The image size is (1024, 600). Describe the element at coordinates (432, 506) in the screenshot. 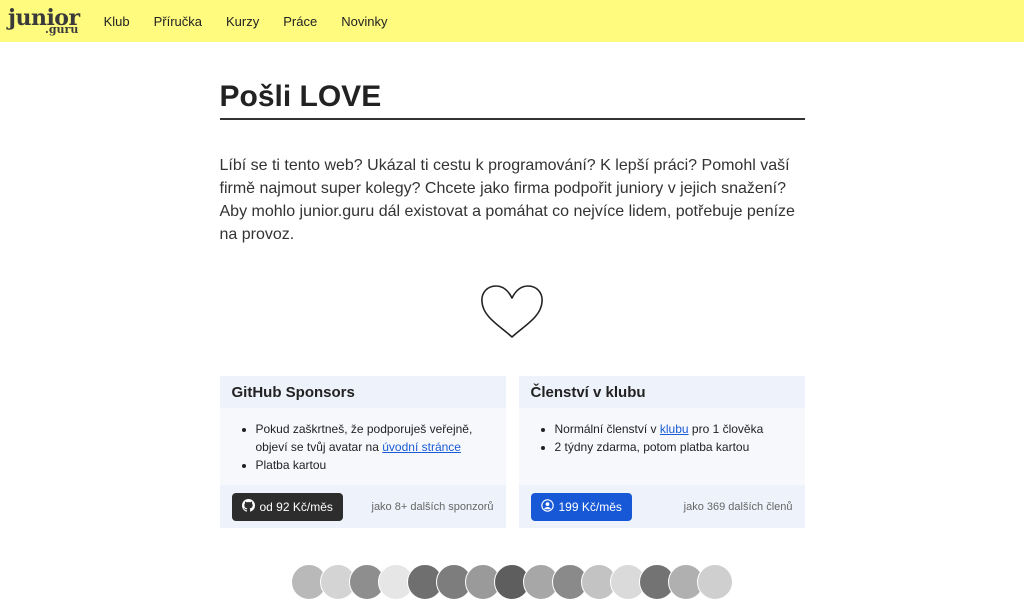

I see `sponsor-count: jako 8+ dalších sponzorů` at that location.